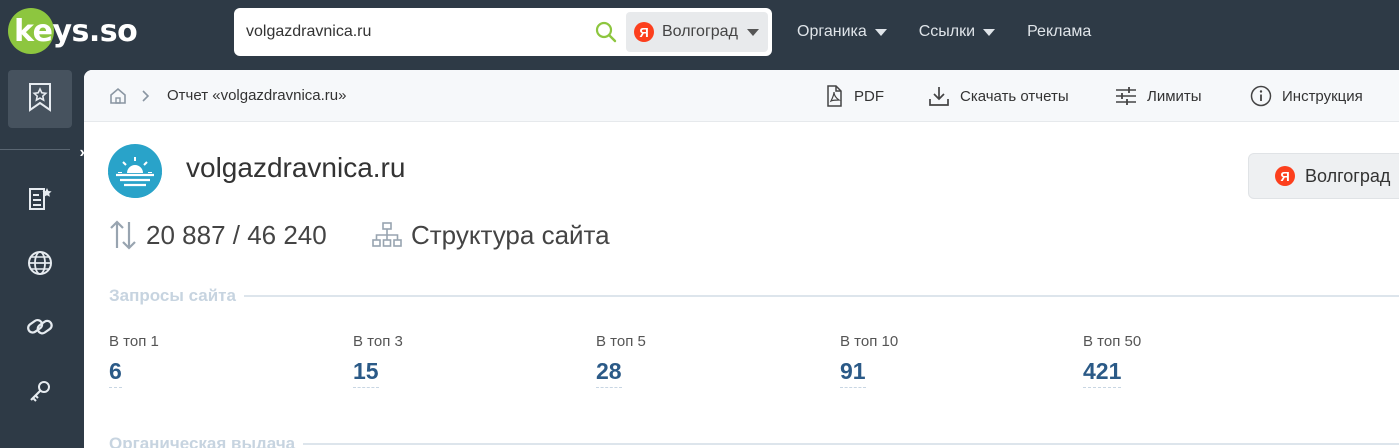 The height and width of the screenshot is (448, 1399). Describe the element at coordinates (146, 96) in the screenshot. I see `chevron-right-icon` at that location.